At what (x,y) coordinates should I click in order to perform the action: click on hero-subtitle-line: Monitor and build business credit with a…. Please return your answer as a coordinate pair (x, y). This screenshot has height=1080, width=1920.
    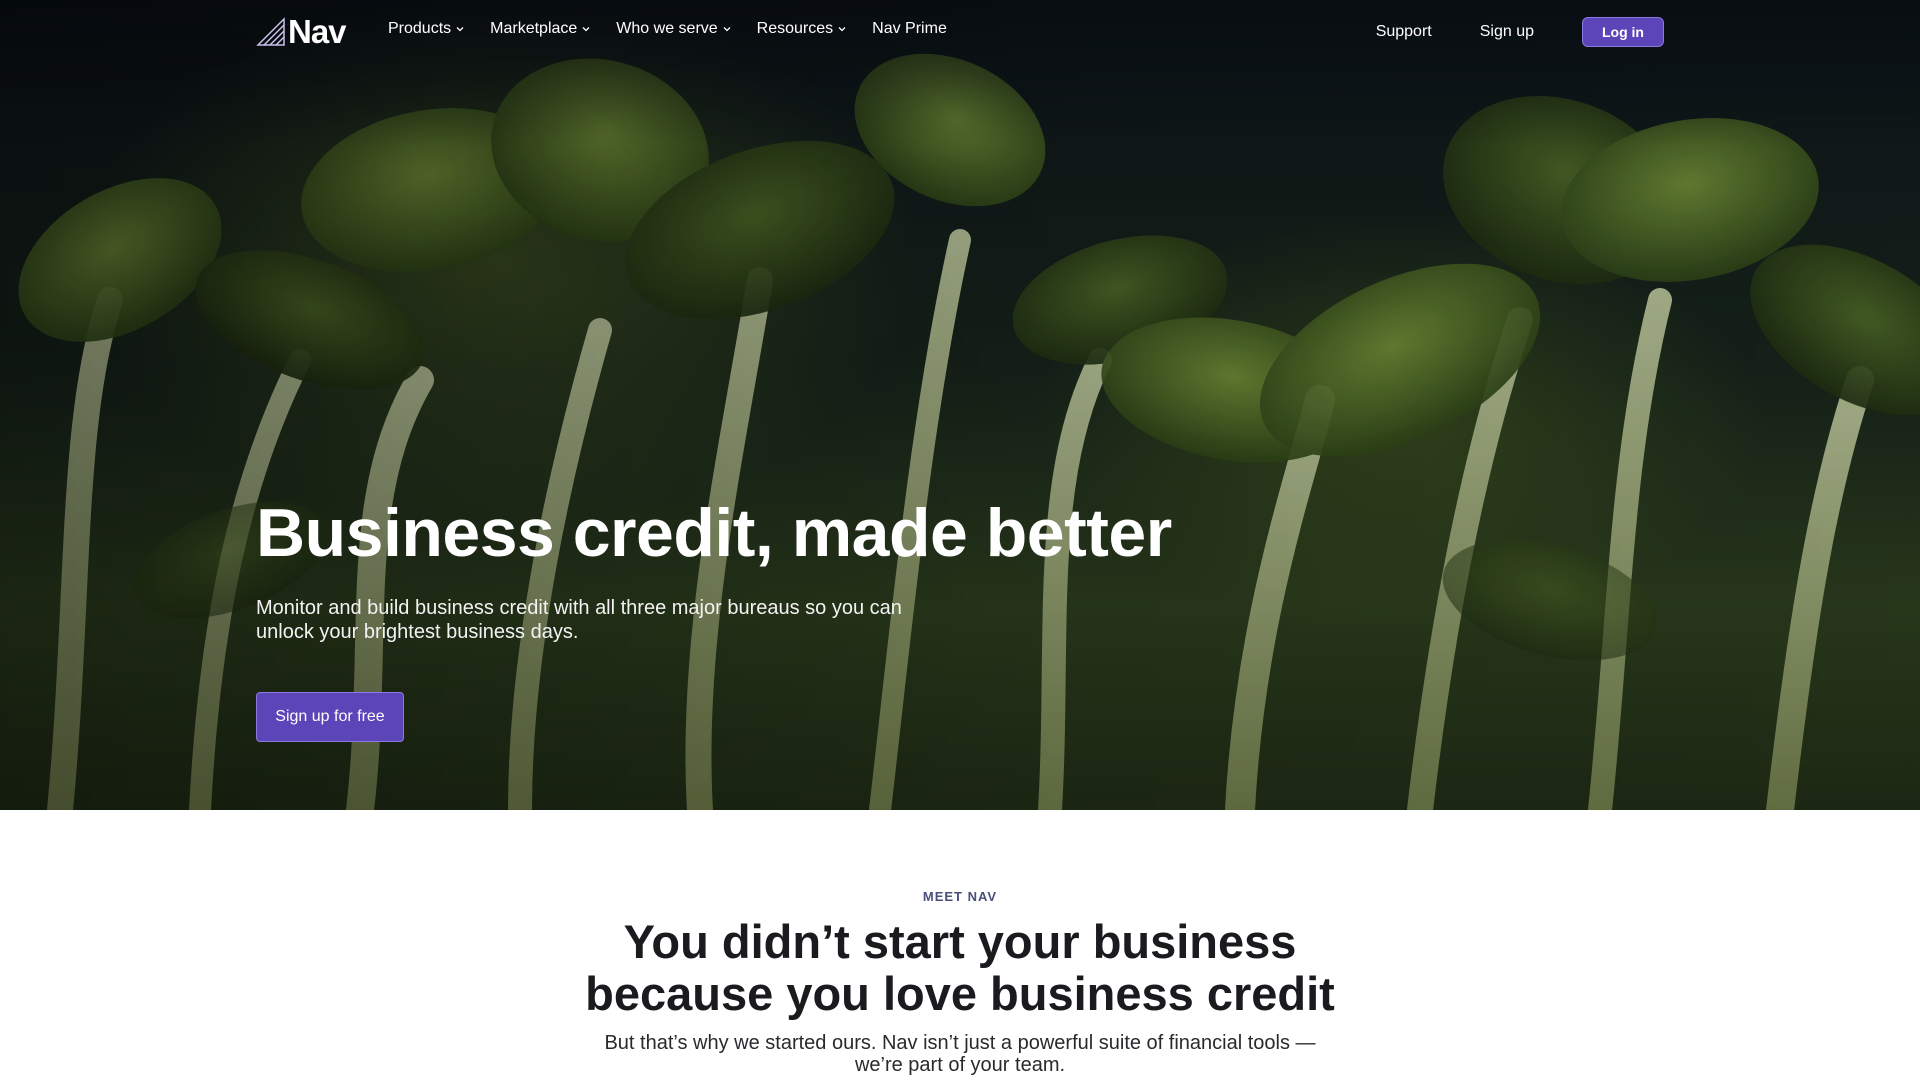
    Looking at the image, I should click on (579, 608).